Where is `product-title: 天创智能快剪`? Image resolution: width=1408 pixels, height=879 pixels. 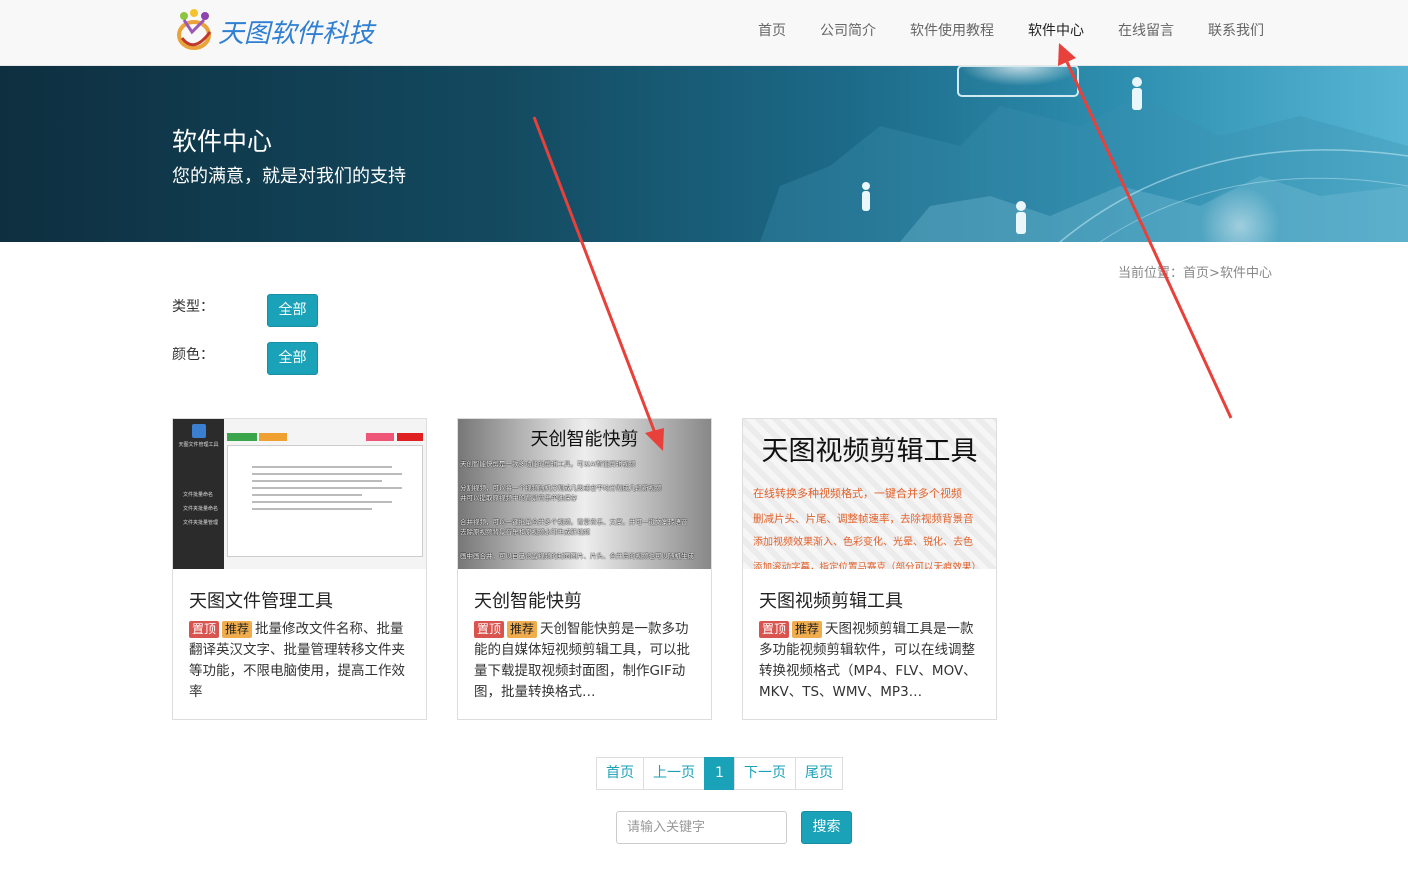
product-title: 天创智能快剪 is located at coordinates (528, 600).